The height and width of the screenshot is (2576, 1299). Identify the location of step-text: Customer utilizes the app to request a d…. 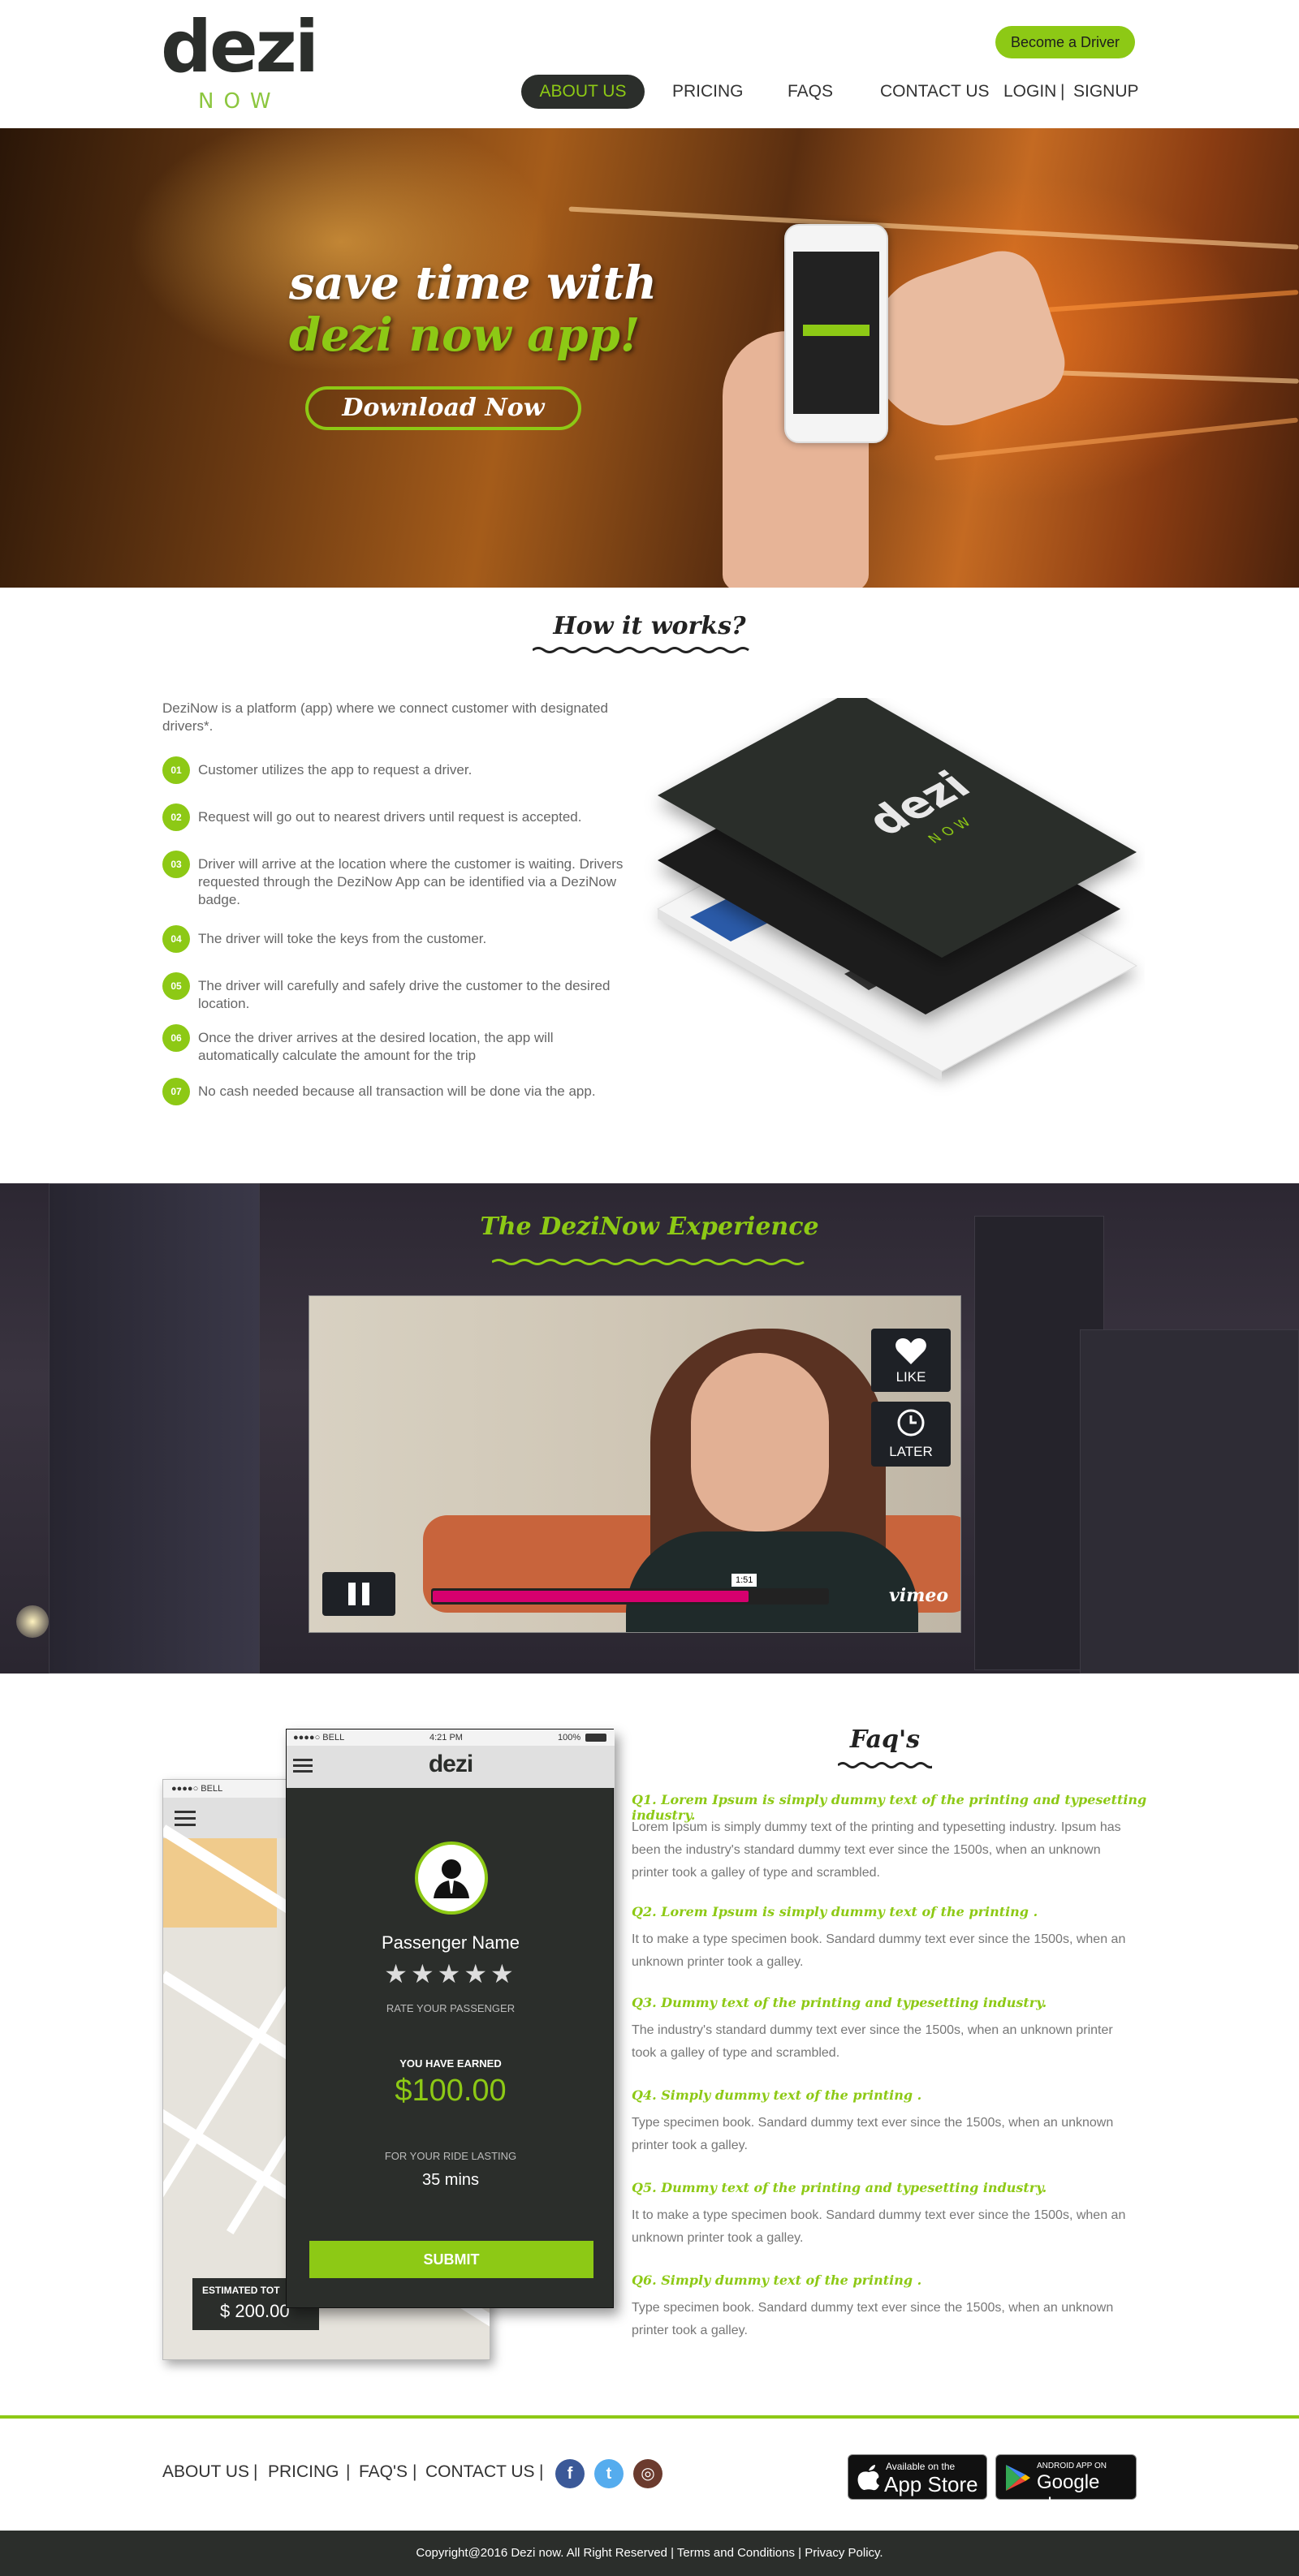
(335, 770).